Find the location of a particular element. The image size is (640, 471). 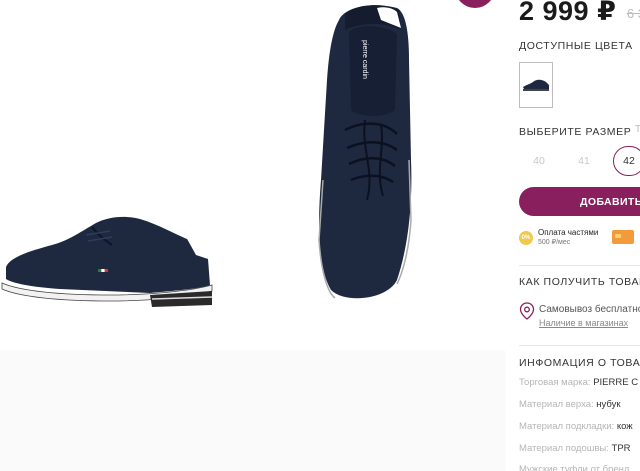

installment-title: Оплата частями is located at coordinates (568, 232).